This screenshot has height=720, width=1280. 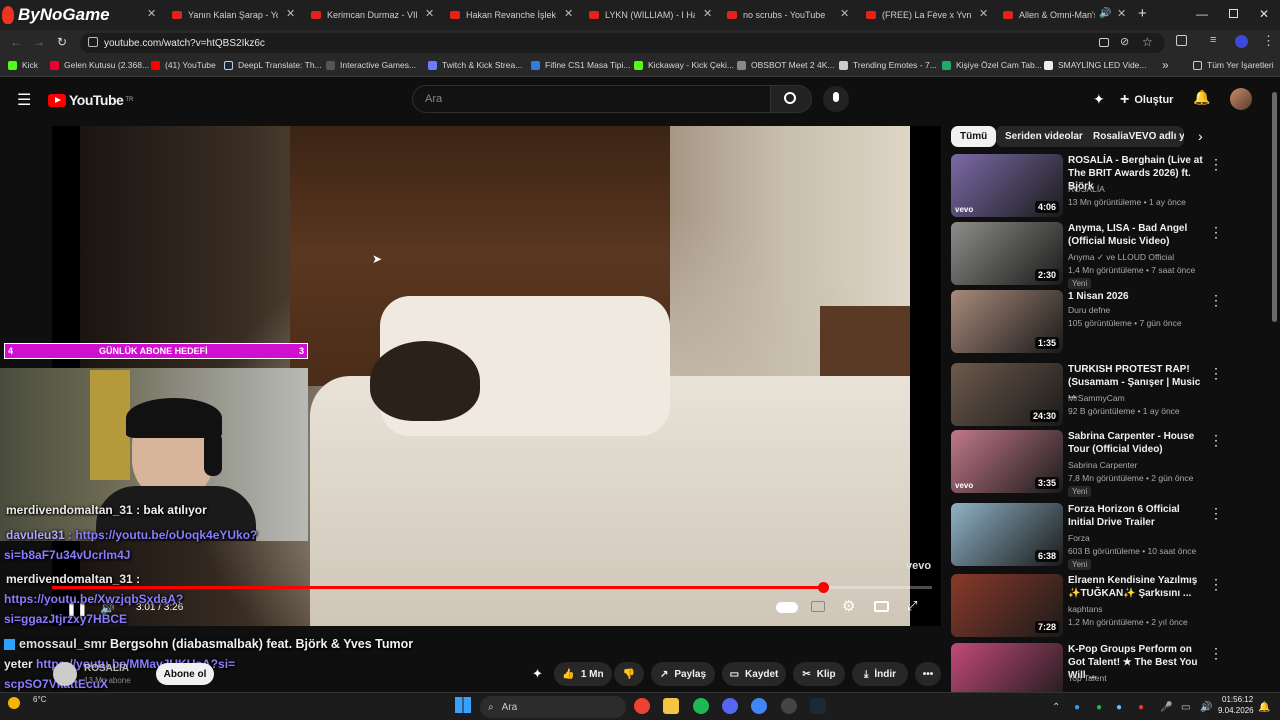 What do you see at coordinates (1264, 707) in the screenshot?
I see `notifications-icon: 🔔` at bounding box center [1264, 707].